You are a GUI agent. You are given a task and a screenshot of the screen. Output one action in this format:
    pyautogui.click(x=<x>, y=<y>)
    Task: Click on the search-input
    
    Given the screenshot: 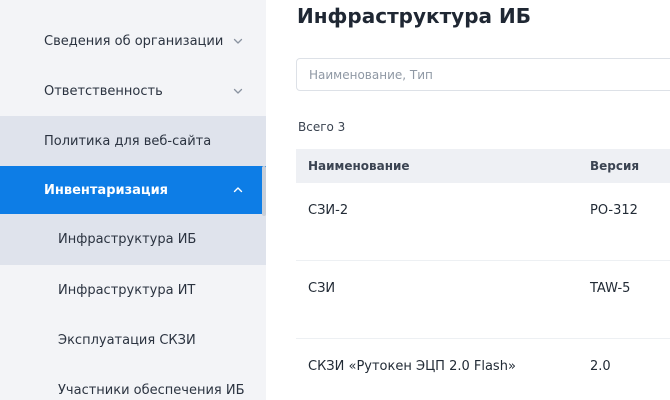 What is the action you would take?
    pyautogui.click(x=483, y=74)
    